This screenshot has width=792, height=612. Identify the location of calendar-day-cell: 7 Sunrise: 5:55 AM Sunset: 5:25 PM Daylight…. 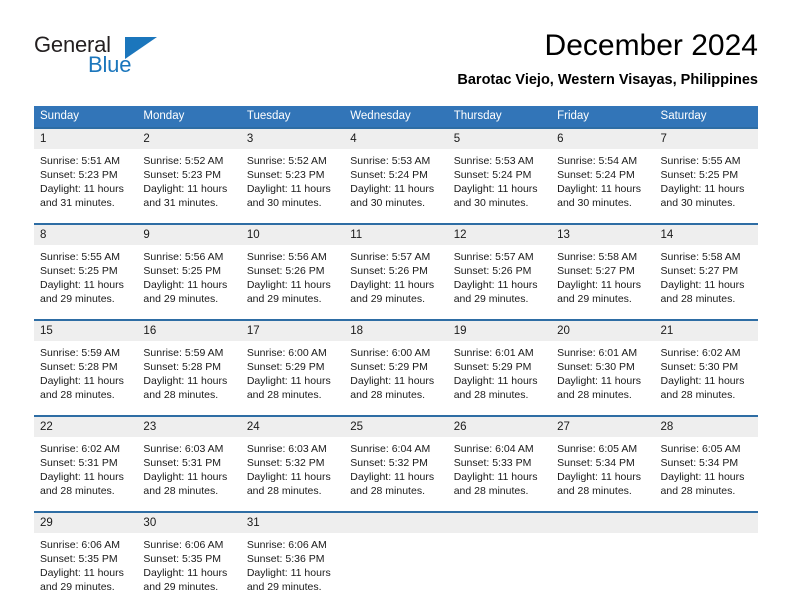
(706, 172).